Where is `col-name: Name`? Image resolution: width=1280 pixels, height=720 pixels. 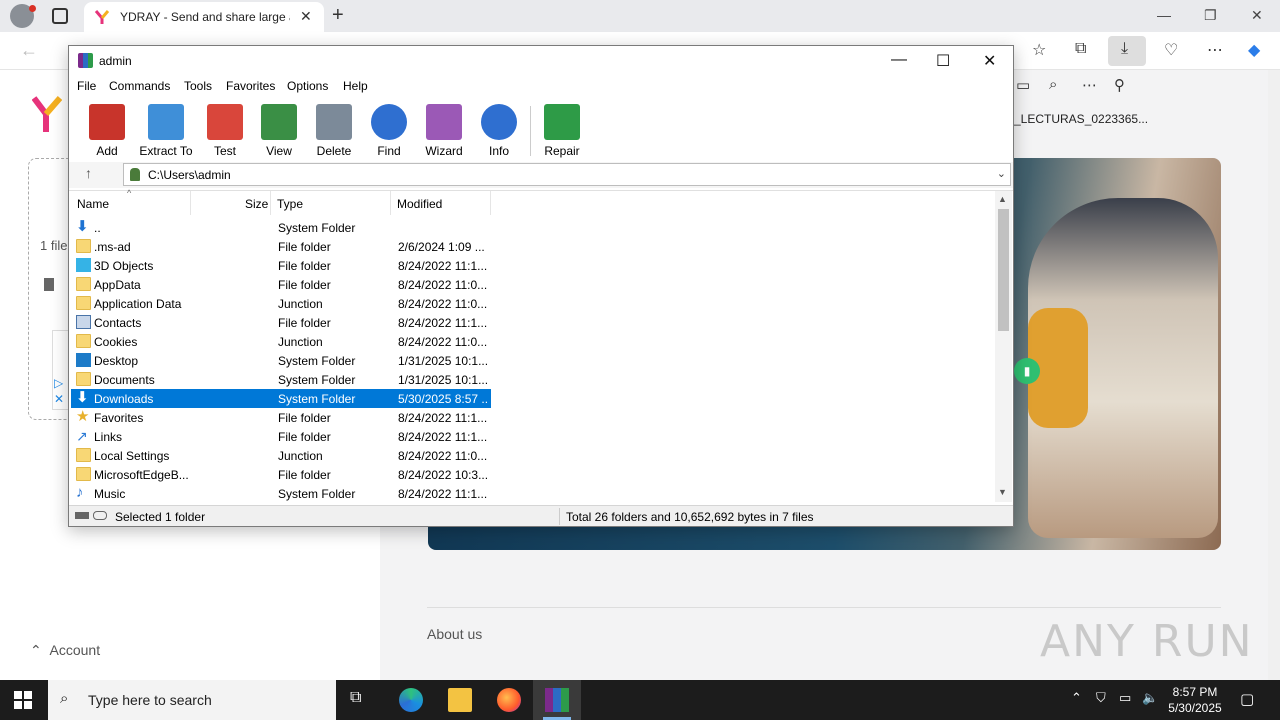
col-name: Name is located at coordinates (93, 204).